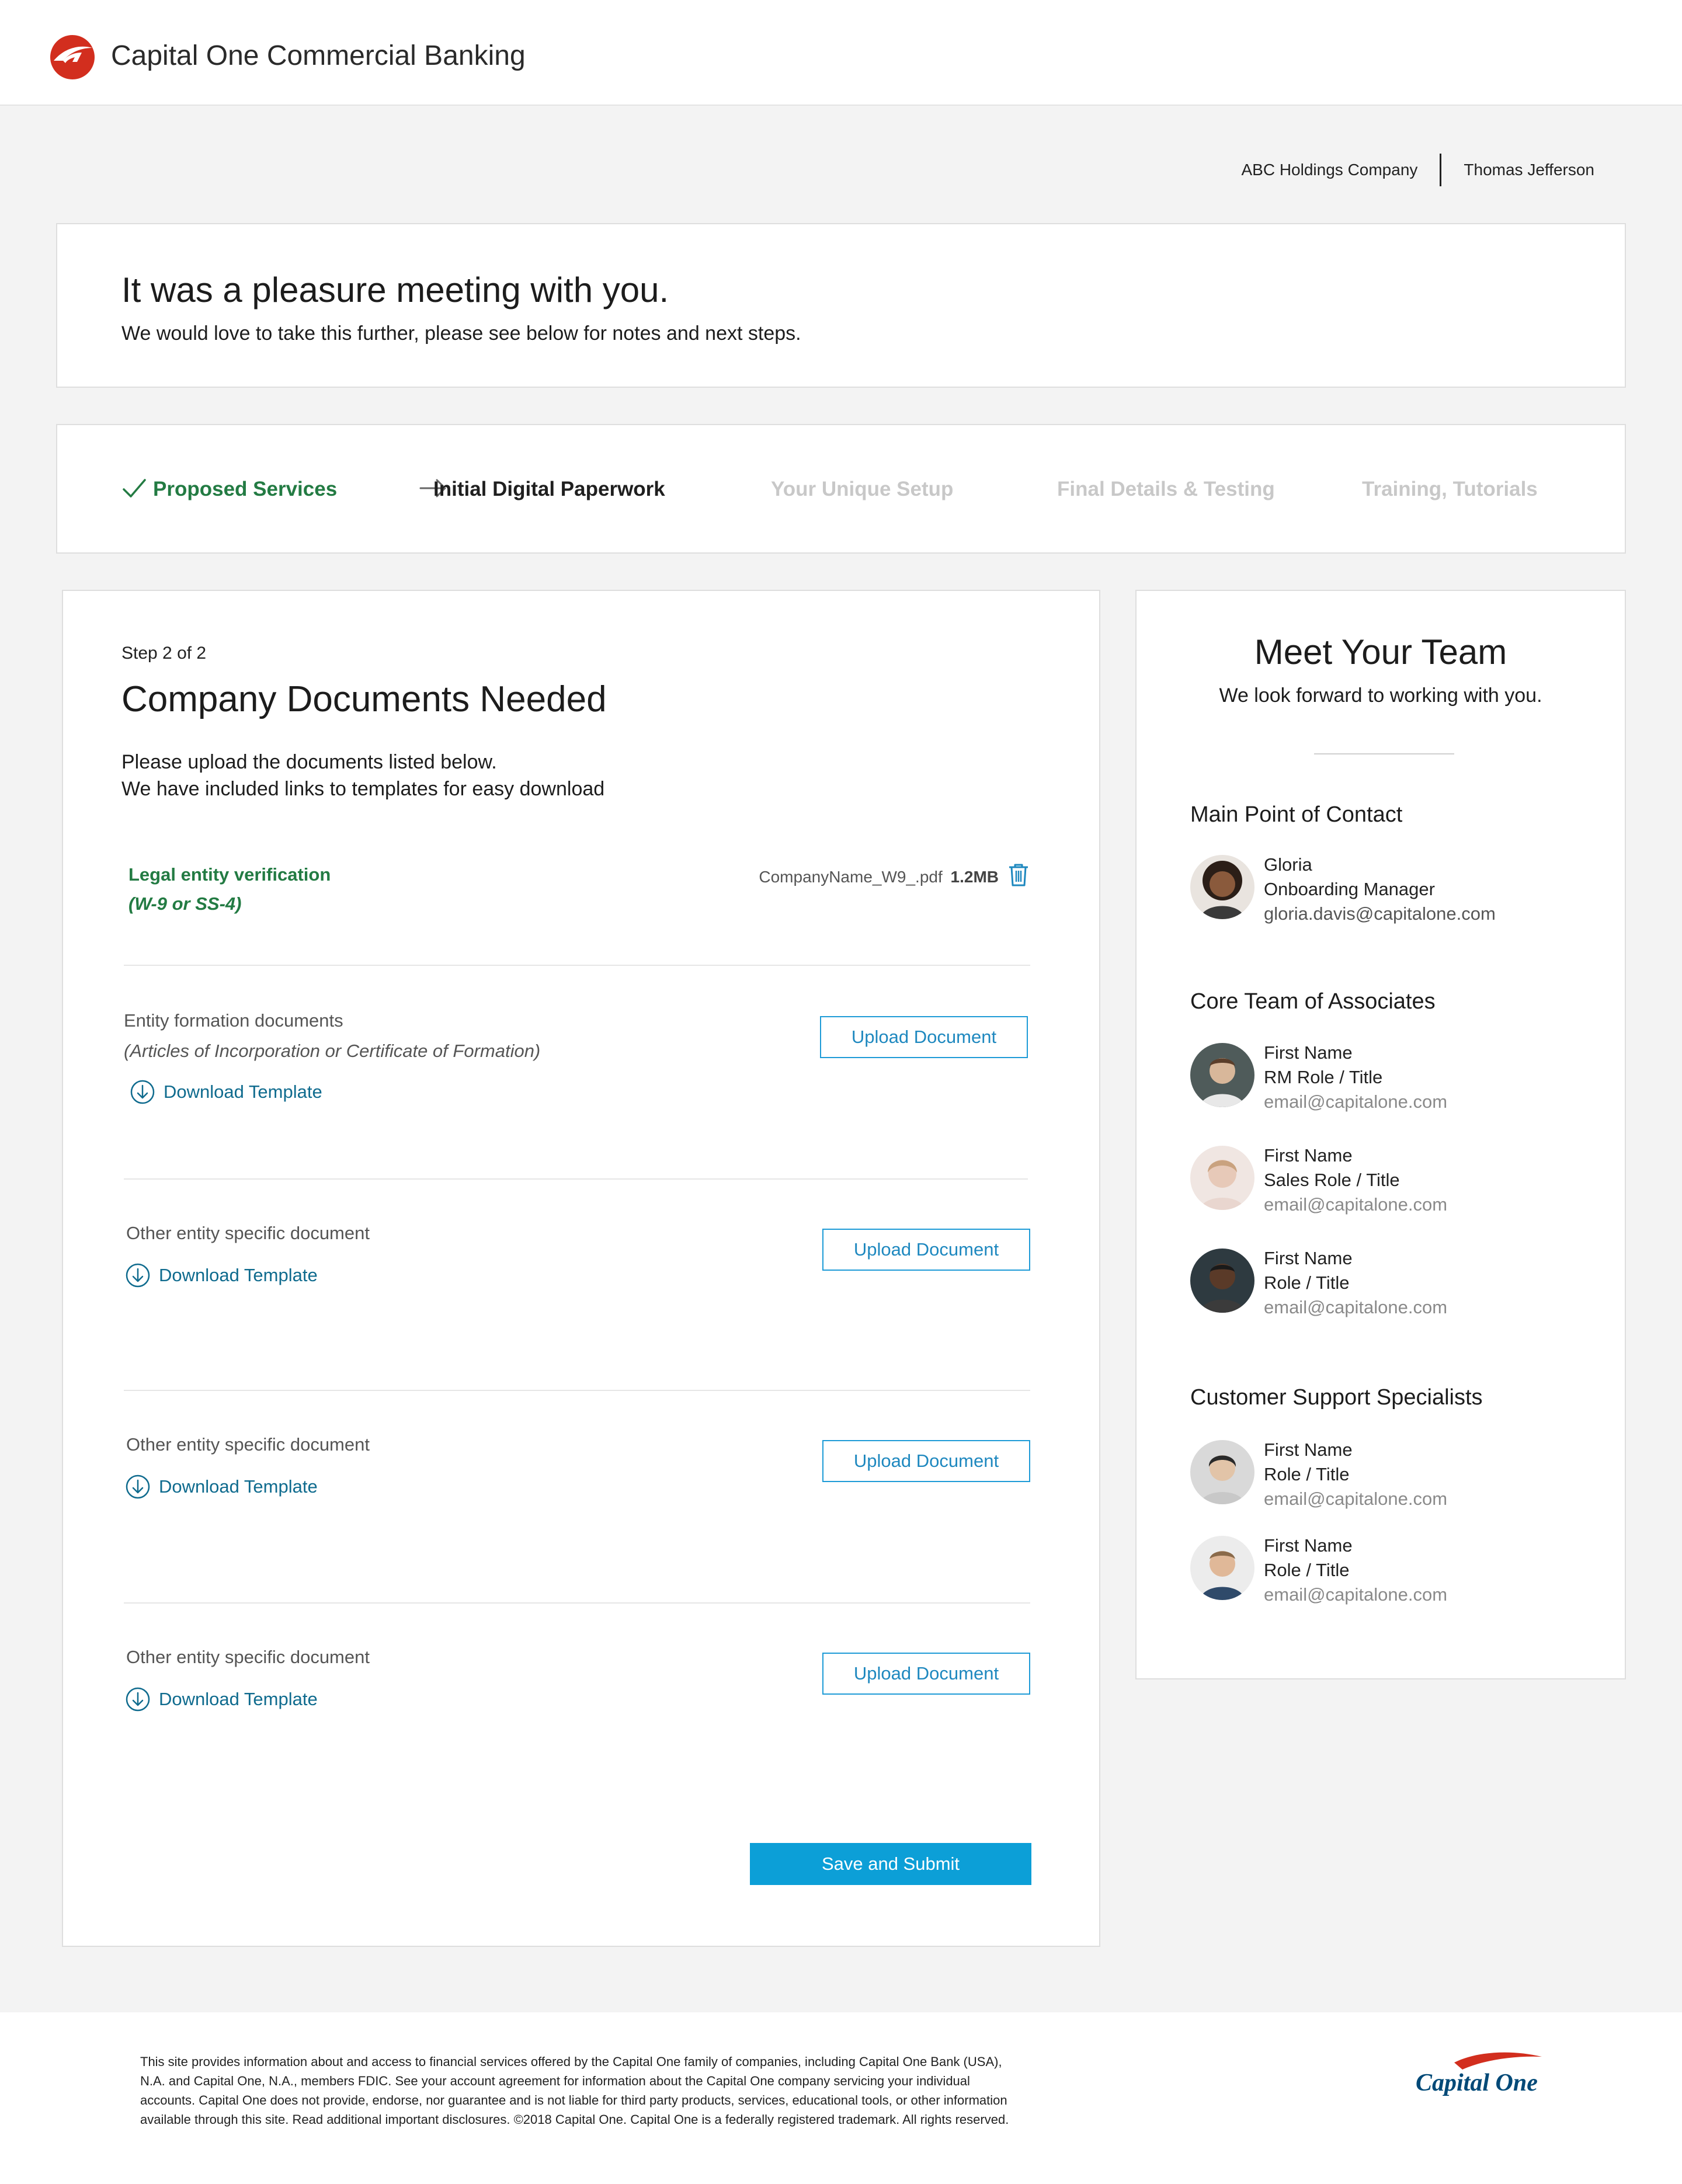 This screenshot has height=2184, width=1682. Describe the element at coordinates (1166, 489) in the screenshot. I see `progress-step-final-details-testing: Final Details & Testing` at that location.